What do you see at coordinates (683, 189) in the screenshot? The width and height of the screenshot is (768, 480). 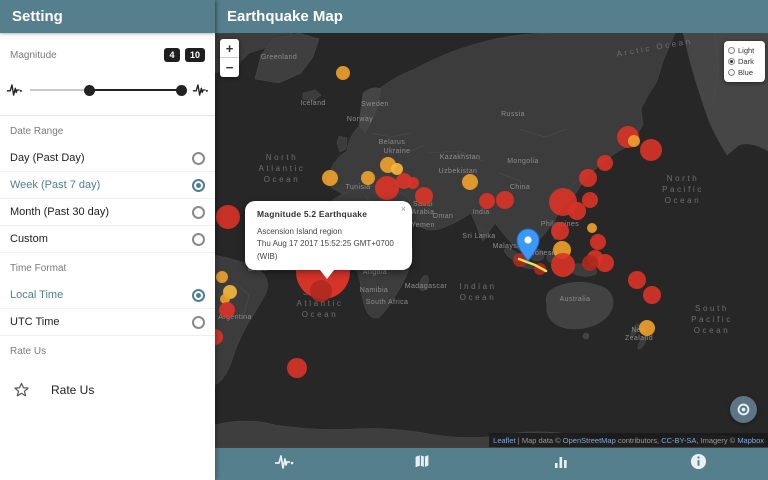 I see `map-label: North Pacific Ocean` at bounding box center [683, 189].